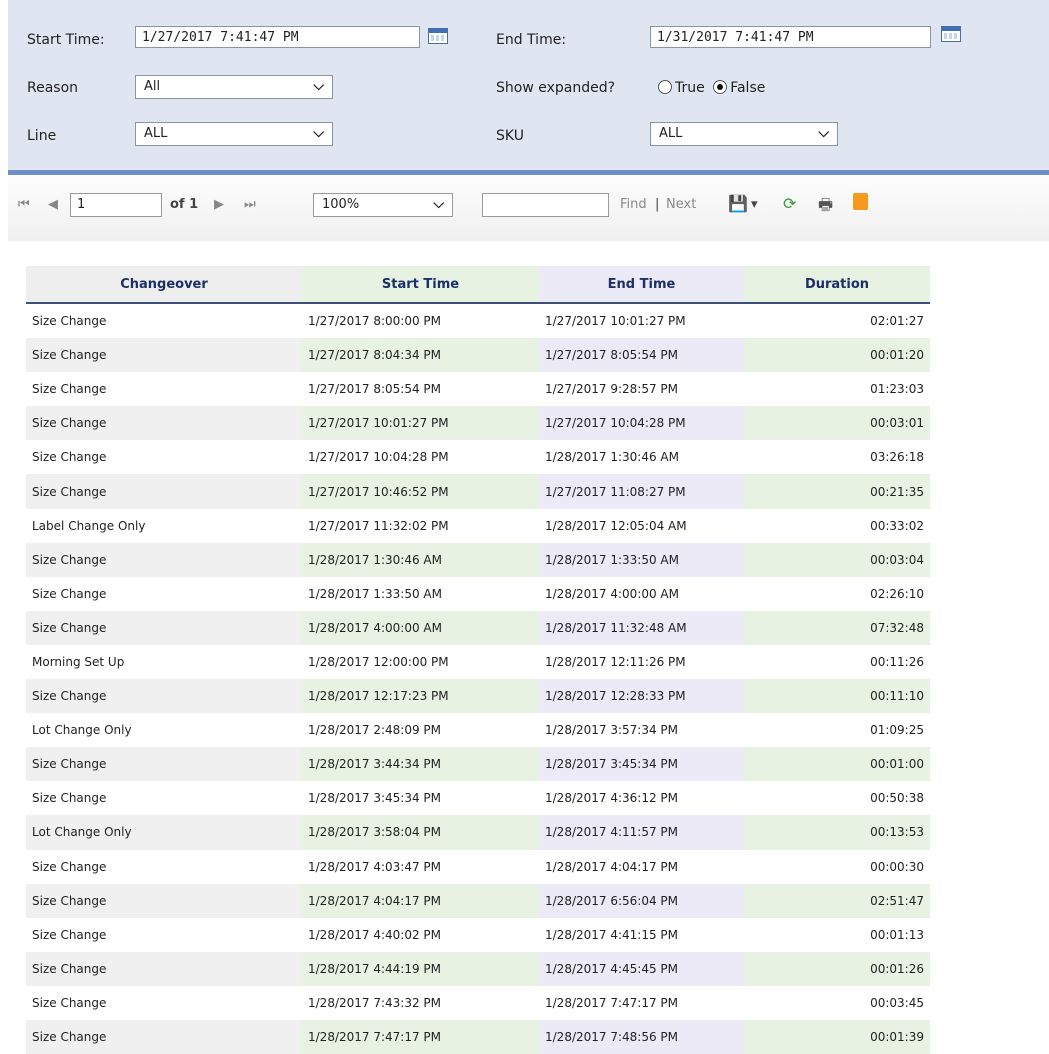 The image size is (1049, 1054). Describe the element at coordinates (837, 285) in the screenshot. I see `column-header-duration: Duration` at that location.